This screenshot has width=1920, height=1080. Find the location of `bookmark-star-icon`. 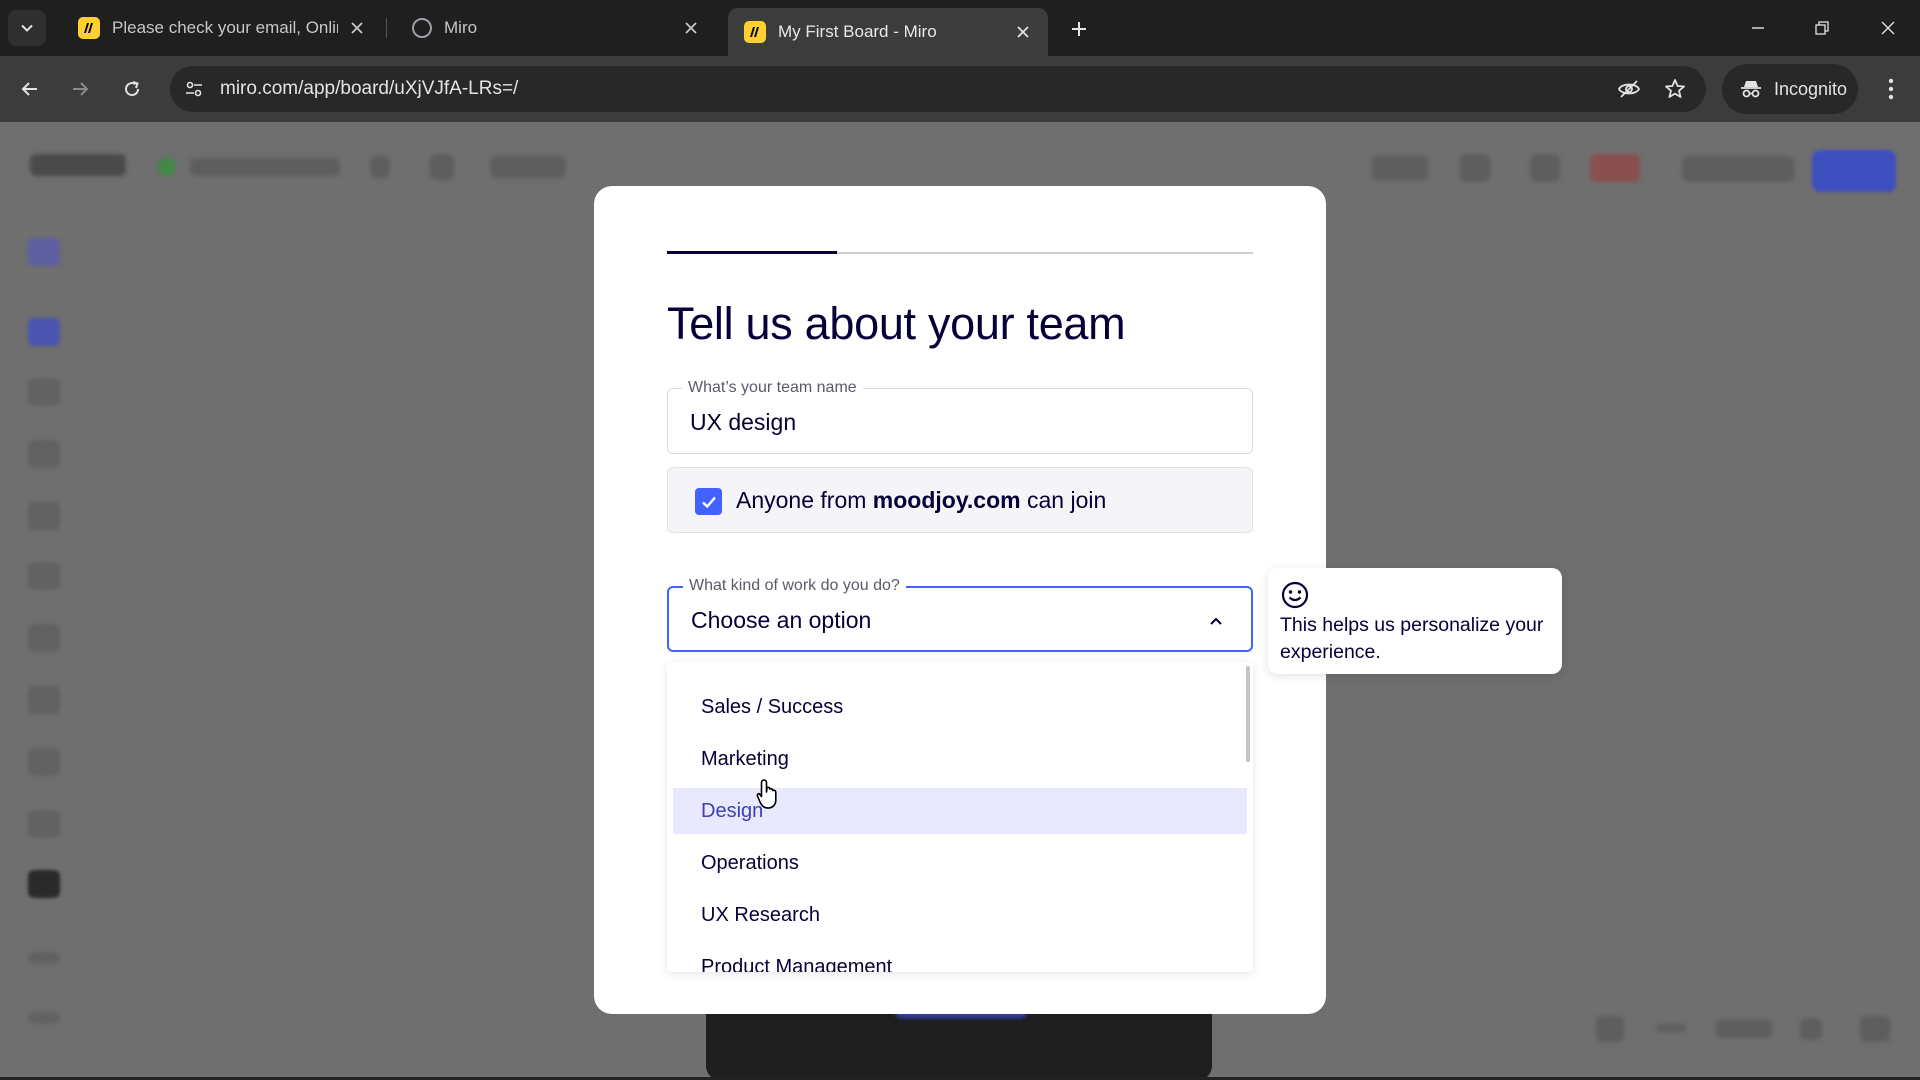

bookmark-star-icon is located at coordinates (1675, 89).